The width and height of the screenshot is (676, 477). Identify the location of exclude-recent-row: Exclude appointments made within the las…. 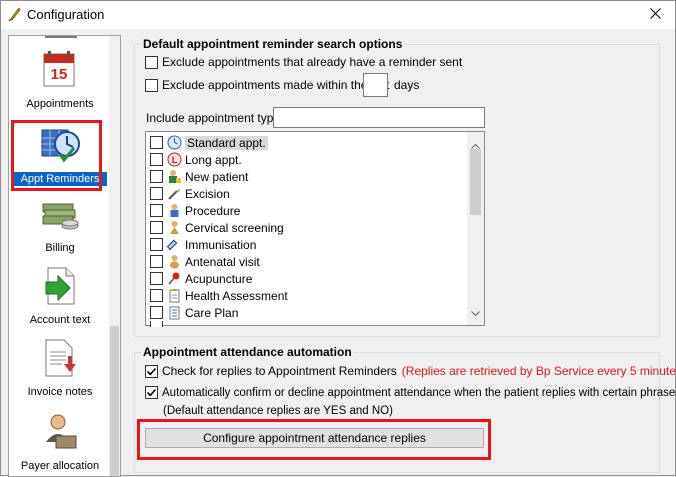
(267, 85).